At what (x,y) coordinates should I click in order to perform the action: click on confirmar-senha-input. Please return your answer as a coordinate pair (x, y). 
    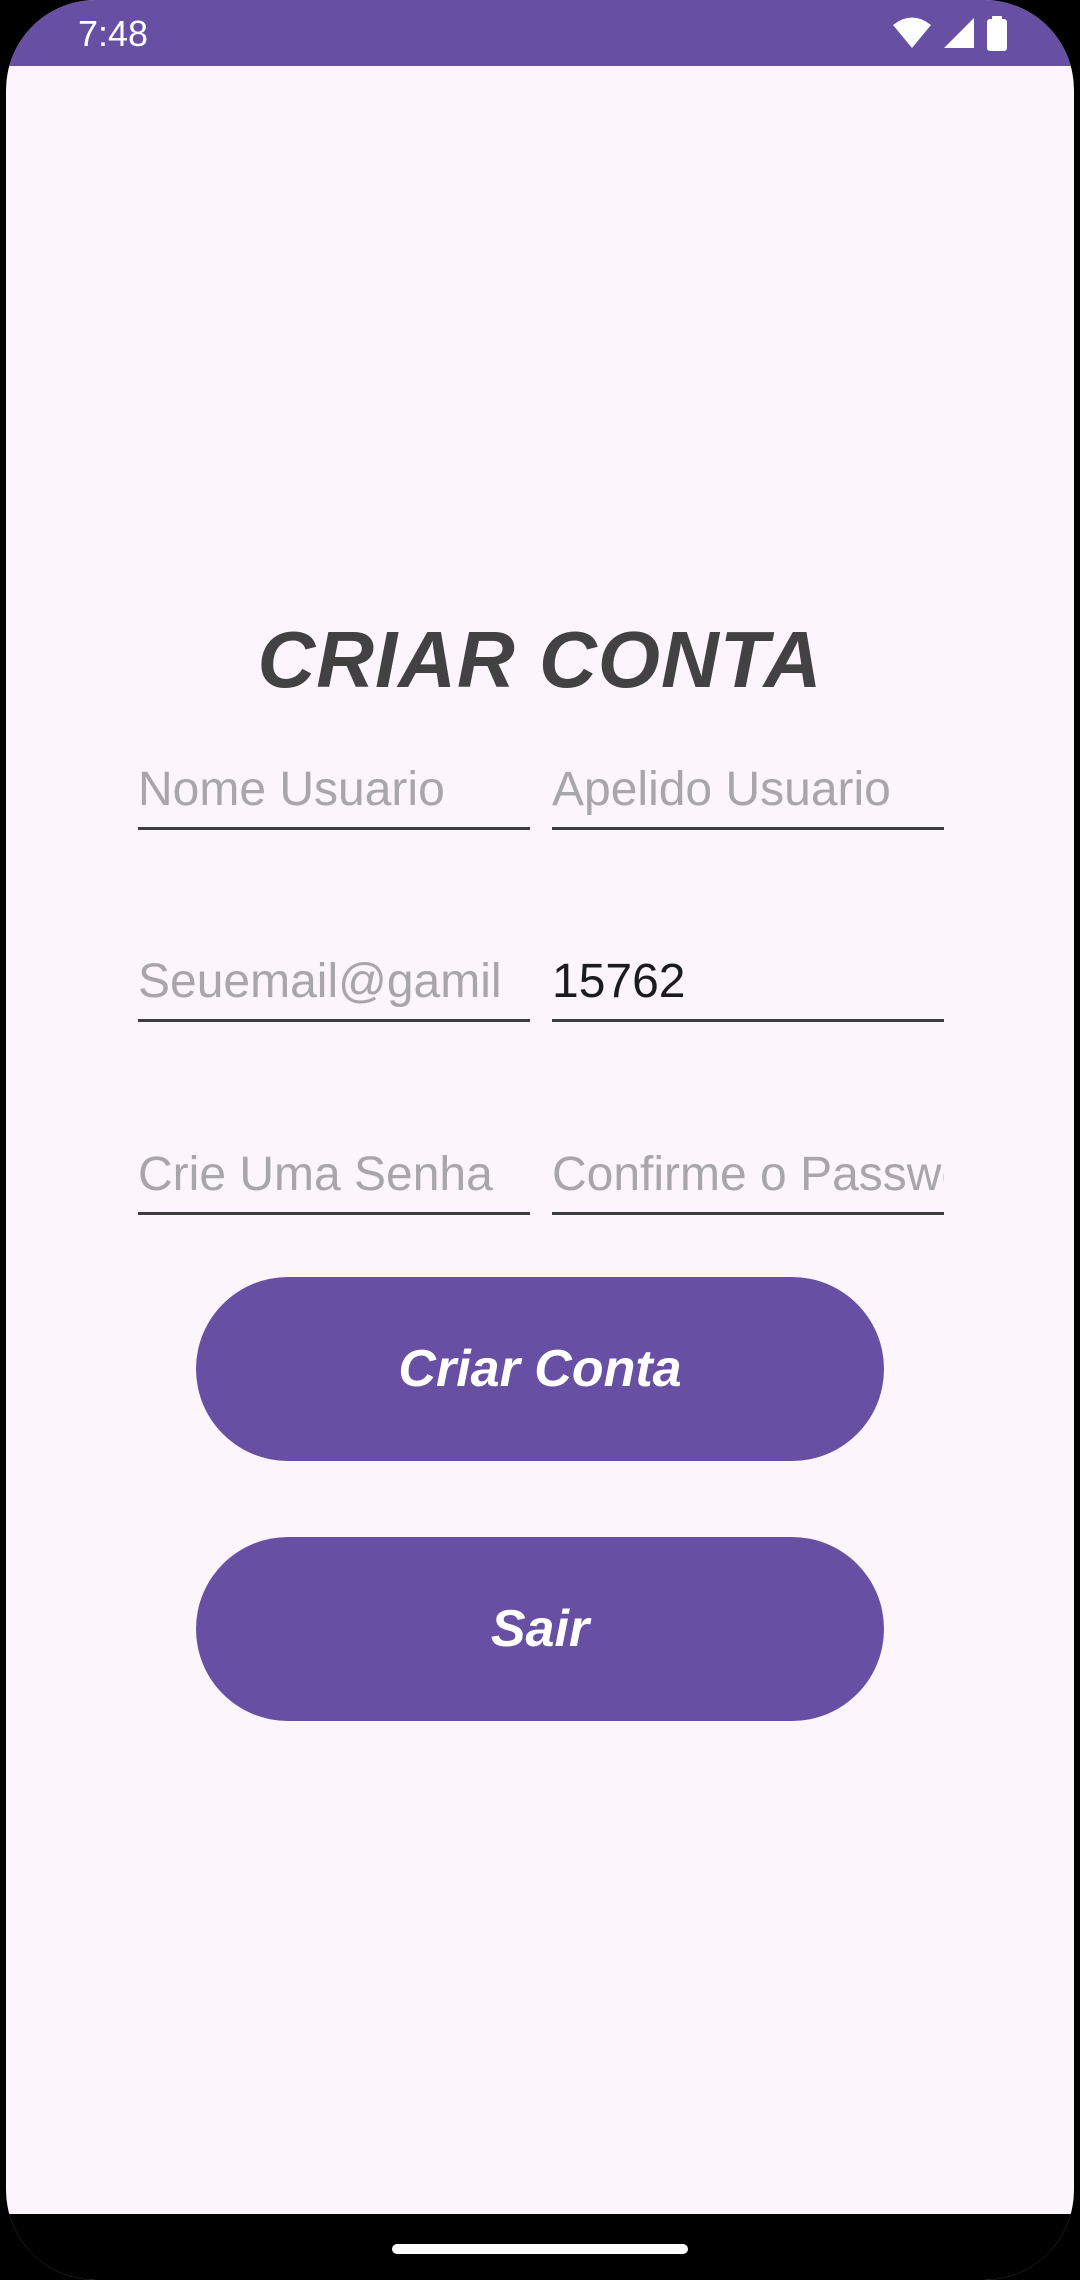
    Looking at the image, I should click on (748, 1174).